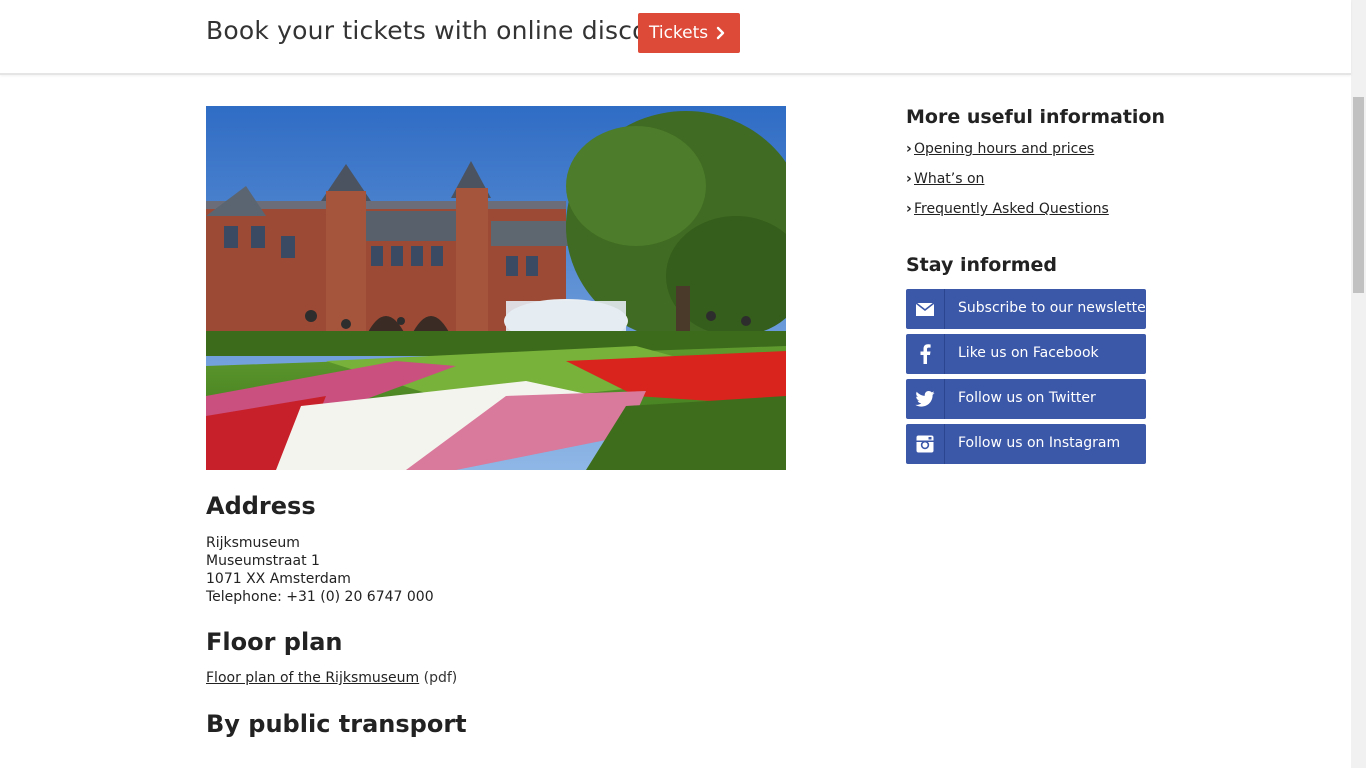  I want to click on info-link-label: What’s on, so click(949, 179).